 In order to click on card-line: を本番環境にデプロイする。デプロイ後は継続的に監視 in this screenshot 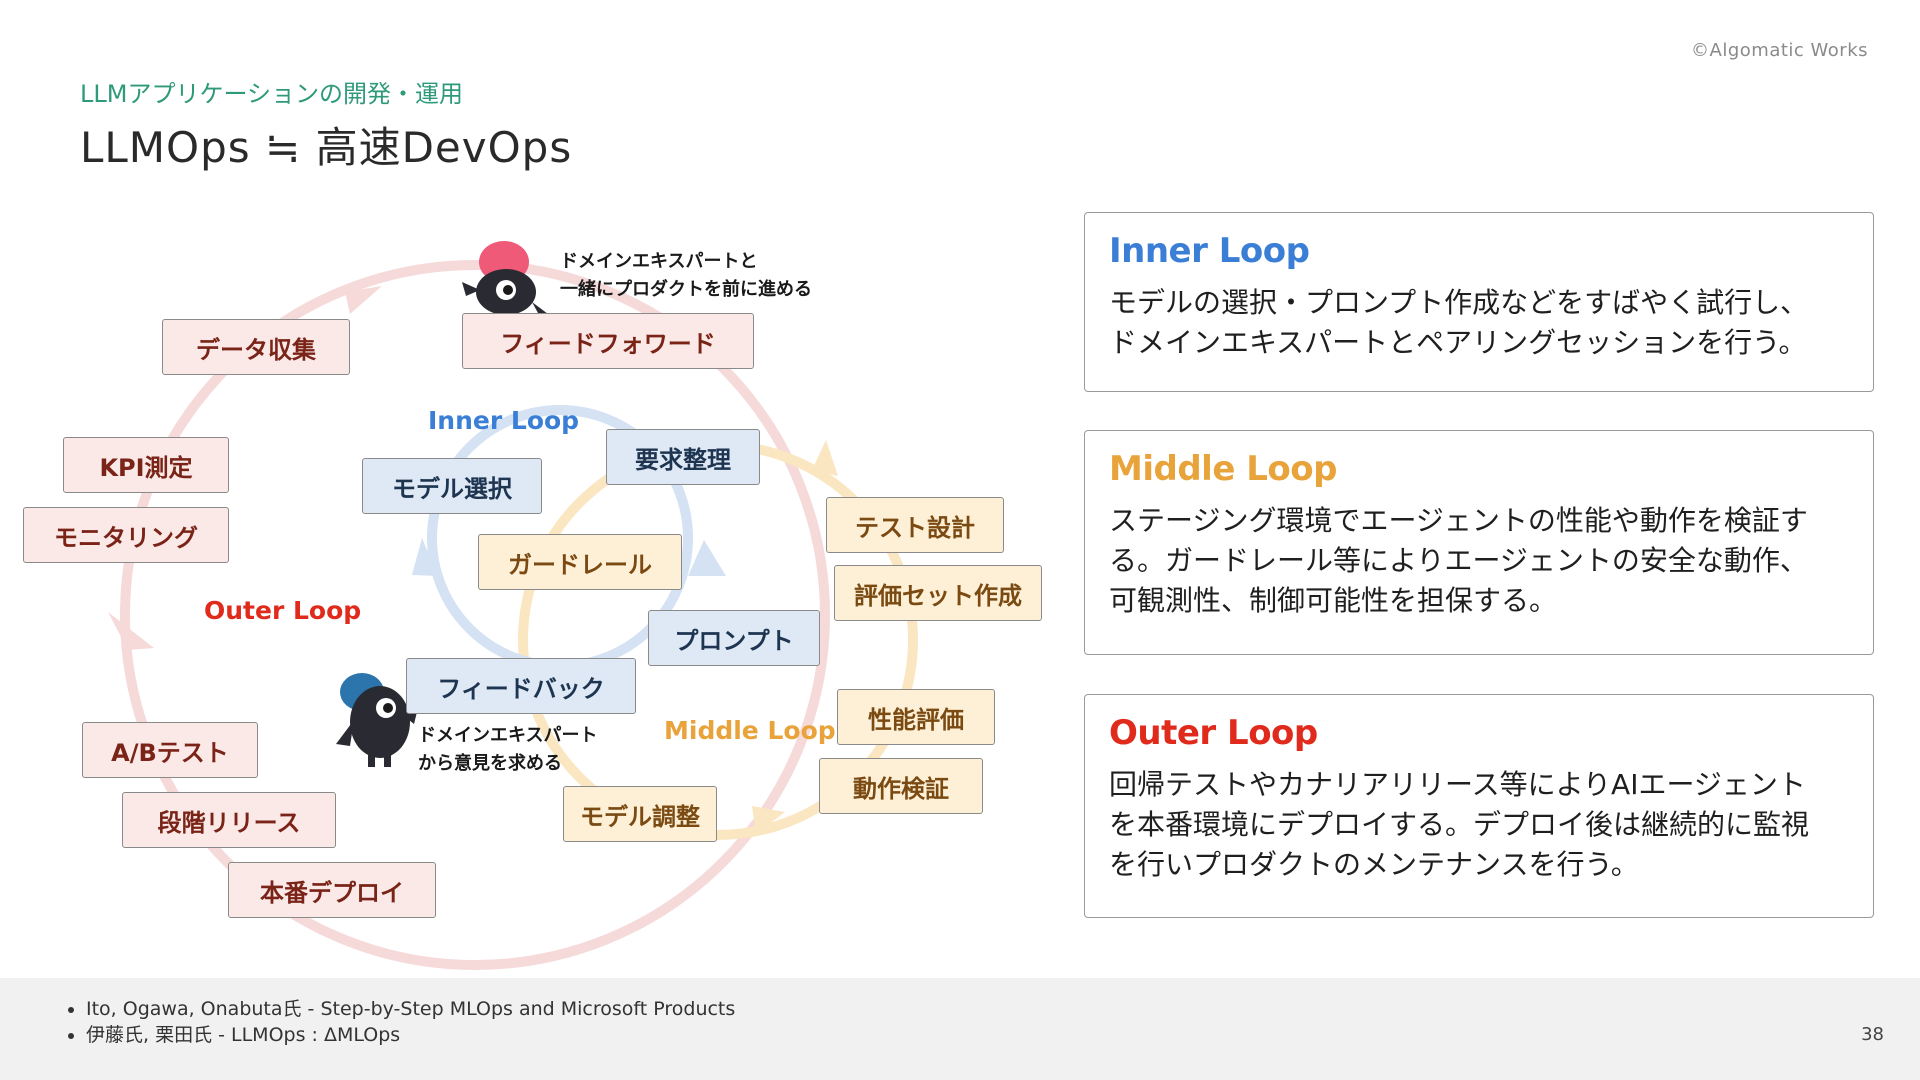, I will do `click(1459, 824)`.